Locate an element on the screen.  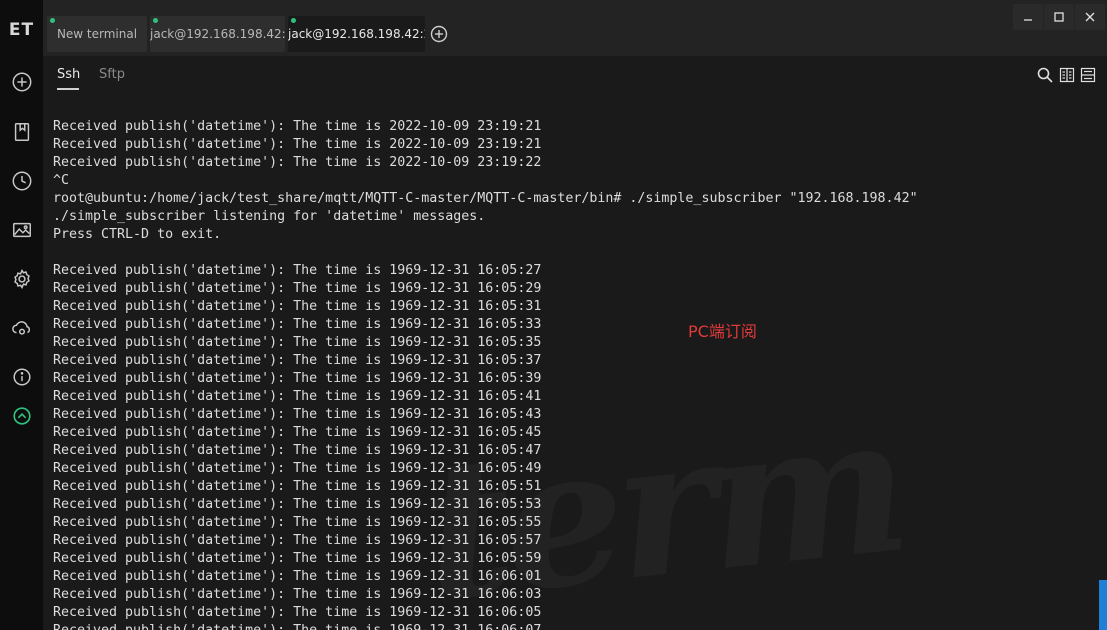
close-icon is located at coordinates (1090, 17).